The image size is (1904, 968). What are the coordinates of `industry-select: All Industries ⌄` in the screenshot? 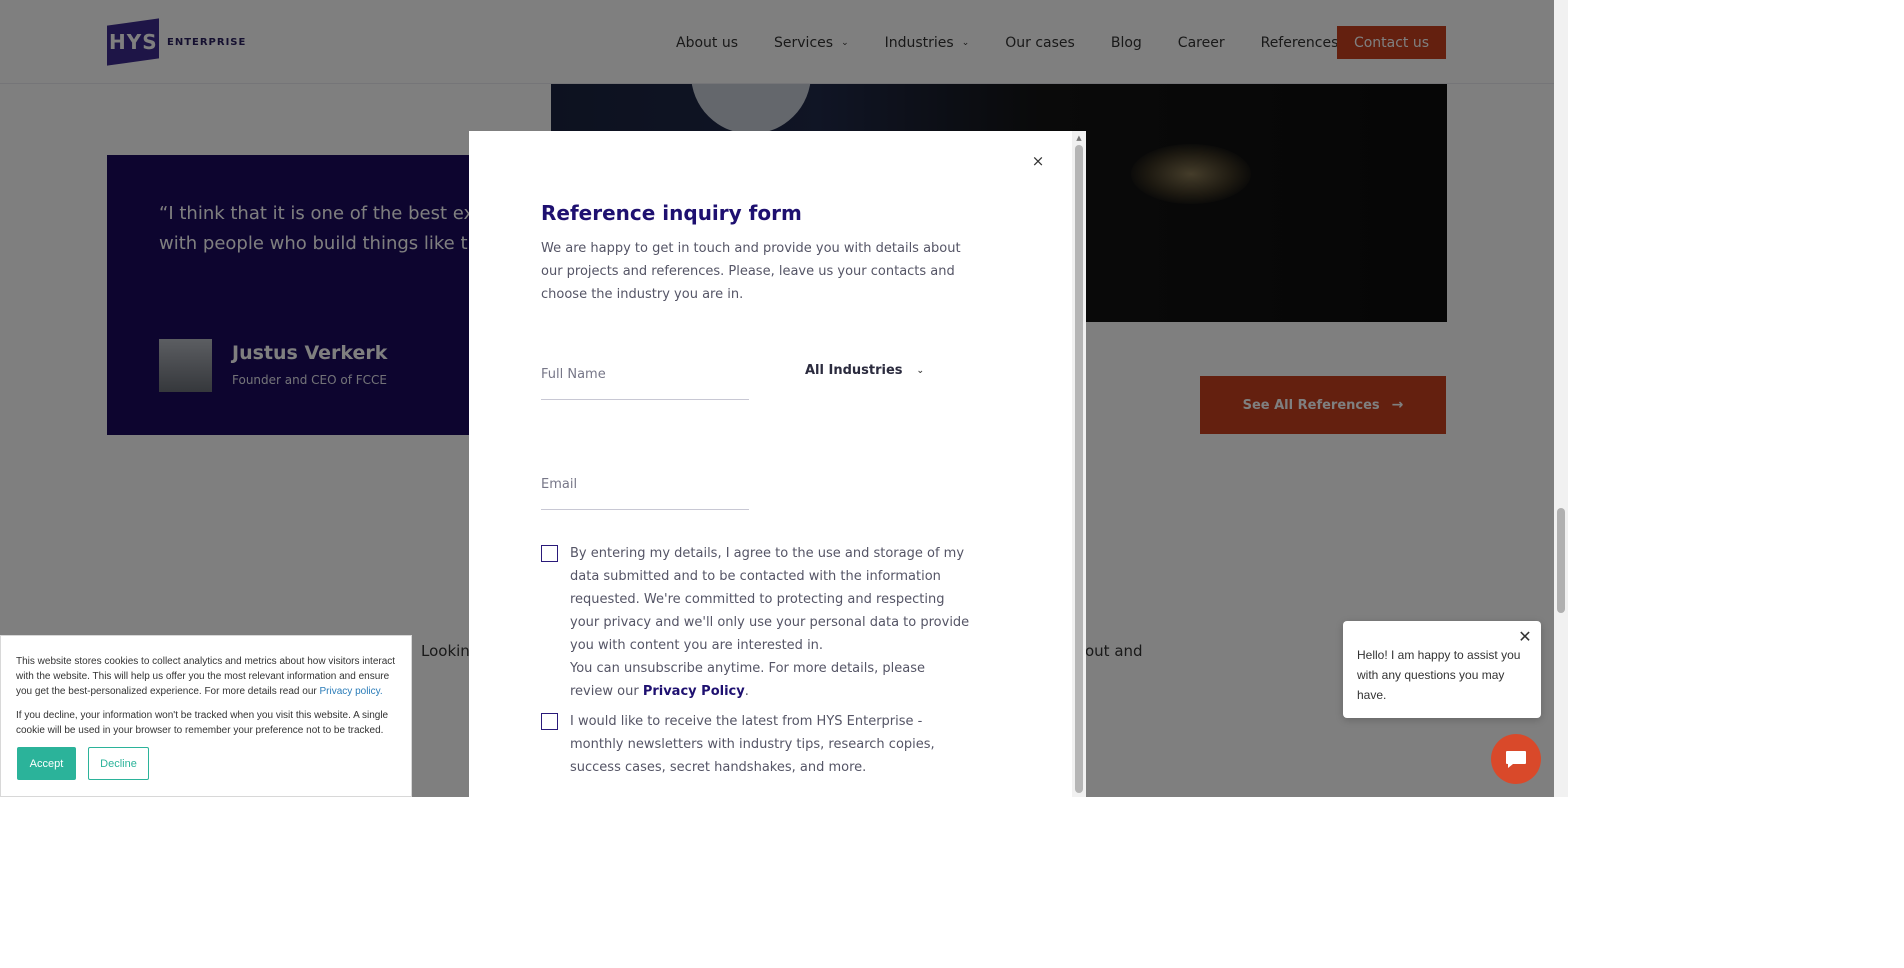 It's located at (864, 370).